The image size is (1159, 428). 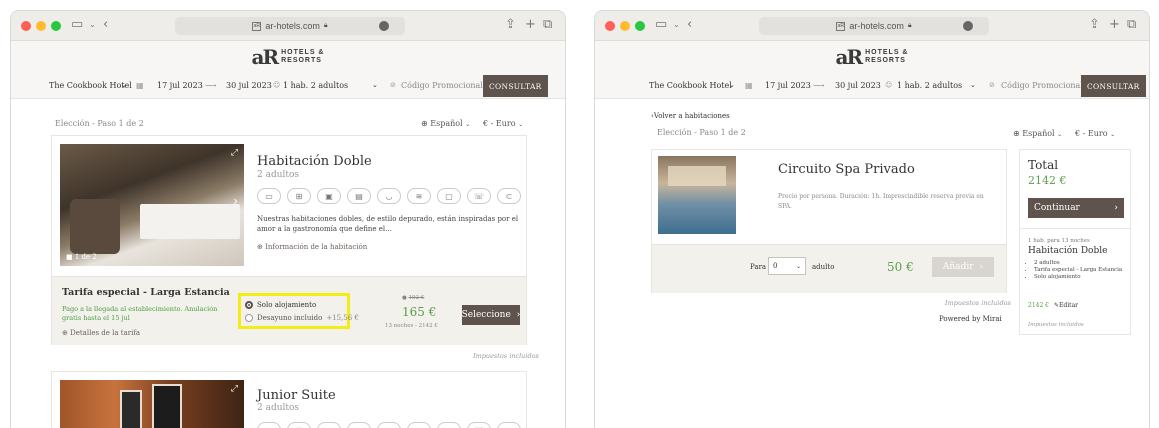 What do you see at coordinates (900, 267) in the screenshot?
I see `service-price: 50 €` at bounding box center [900, 267].